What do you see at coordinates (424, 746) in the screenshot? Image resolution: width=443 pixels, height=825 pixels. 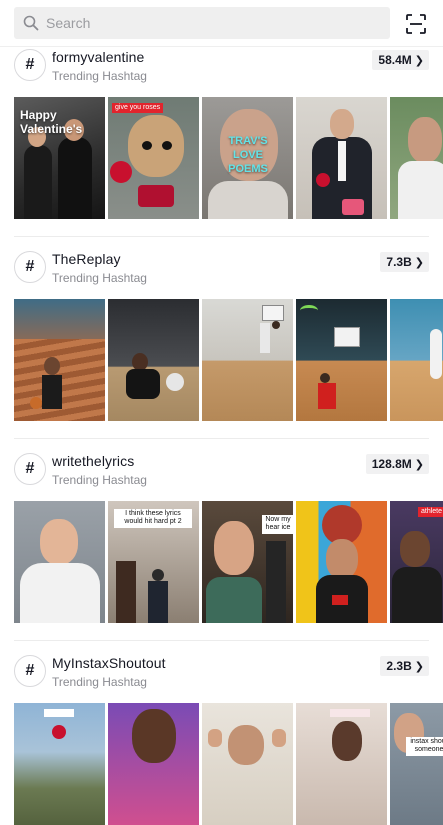 I see `thumbnail-caption: instax shout someone` at bounding box center [424, 746].